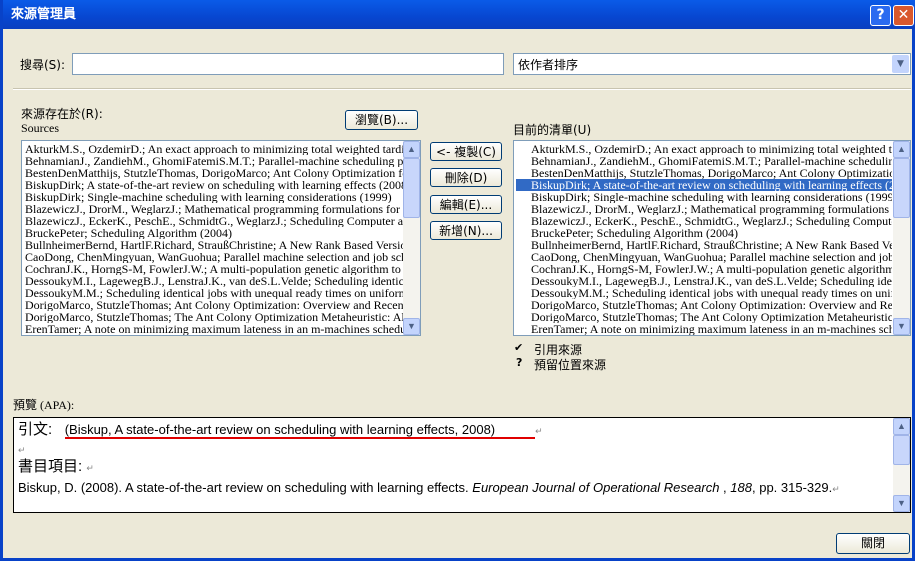 The image size is (915, 561). I want to click on citation-label: 引文:, so click(35, 429).